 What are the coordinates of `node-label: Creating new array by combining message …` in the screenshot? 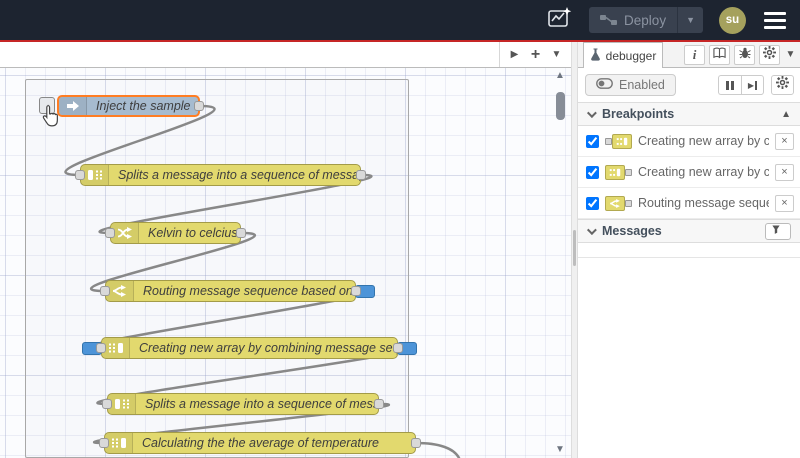 It's located at (268, 348).